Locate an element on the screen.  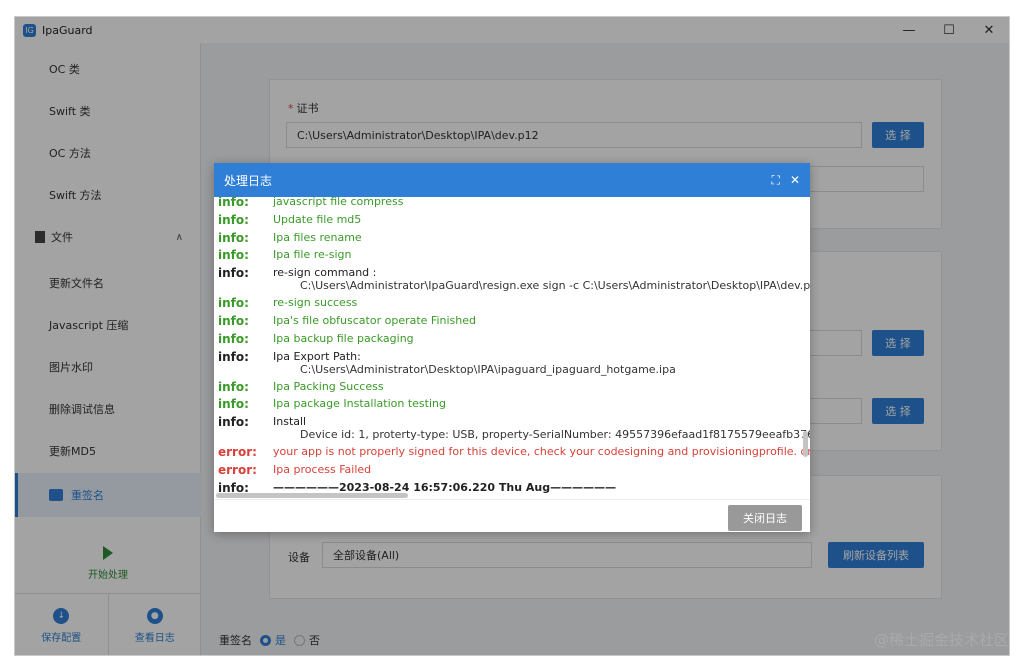
log-message: Ipa package Installation testing is located at coordinates (359, 404).